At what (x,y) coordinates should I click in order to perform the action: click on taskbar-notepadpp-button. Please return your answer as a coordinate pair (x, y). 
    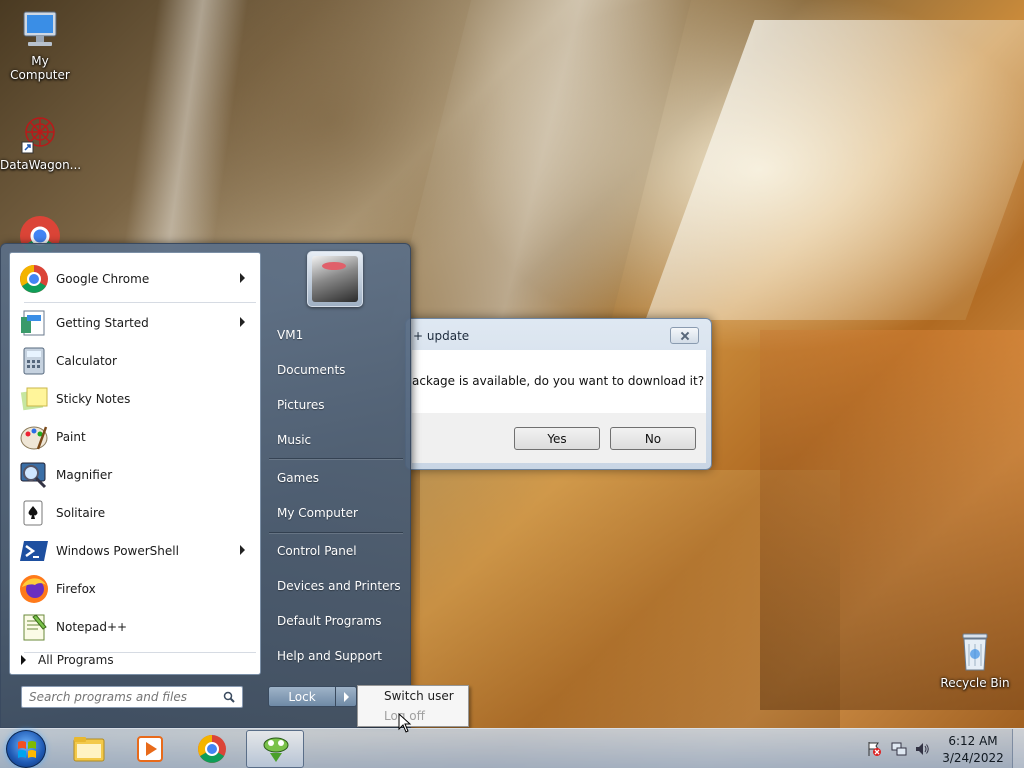
    Looking at the image, I should click on (275, 749).